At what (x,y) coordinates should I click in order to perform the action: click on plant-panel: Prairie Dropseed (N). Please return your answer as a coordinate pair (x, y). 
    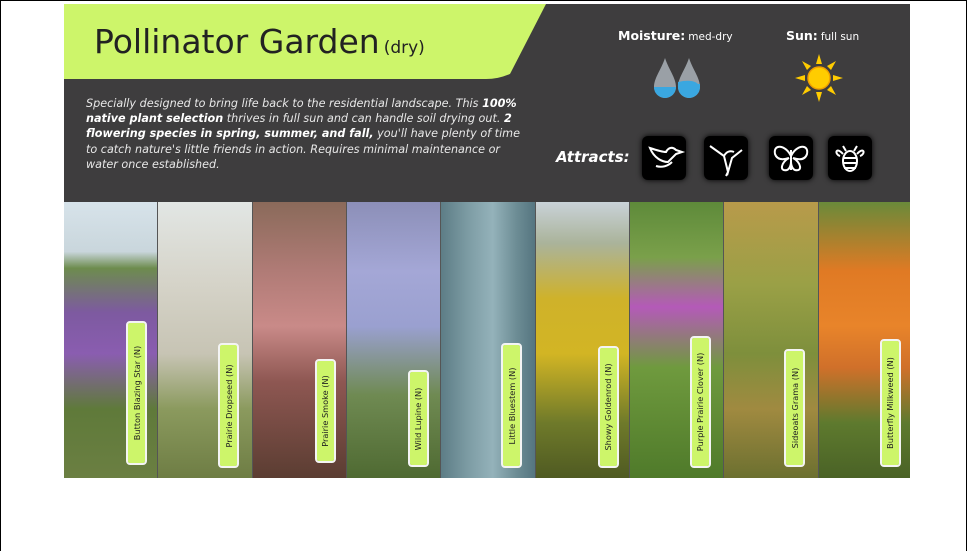
    Looking at the image, I should click on (204, 340).